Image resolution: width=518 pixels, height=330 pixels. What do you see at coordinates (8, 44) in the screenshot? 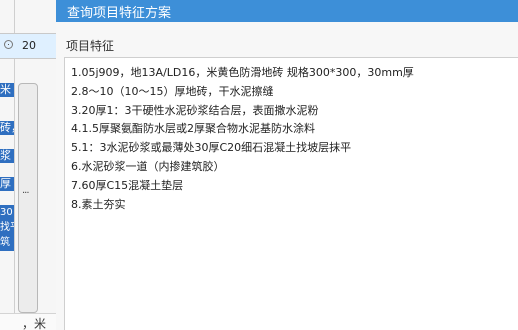
I see `pin-icon` at bounding box center [8, 44].